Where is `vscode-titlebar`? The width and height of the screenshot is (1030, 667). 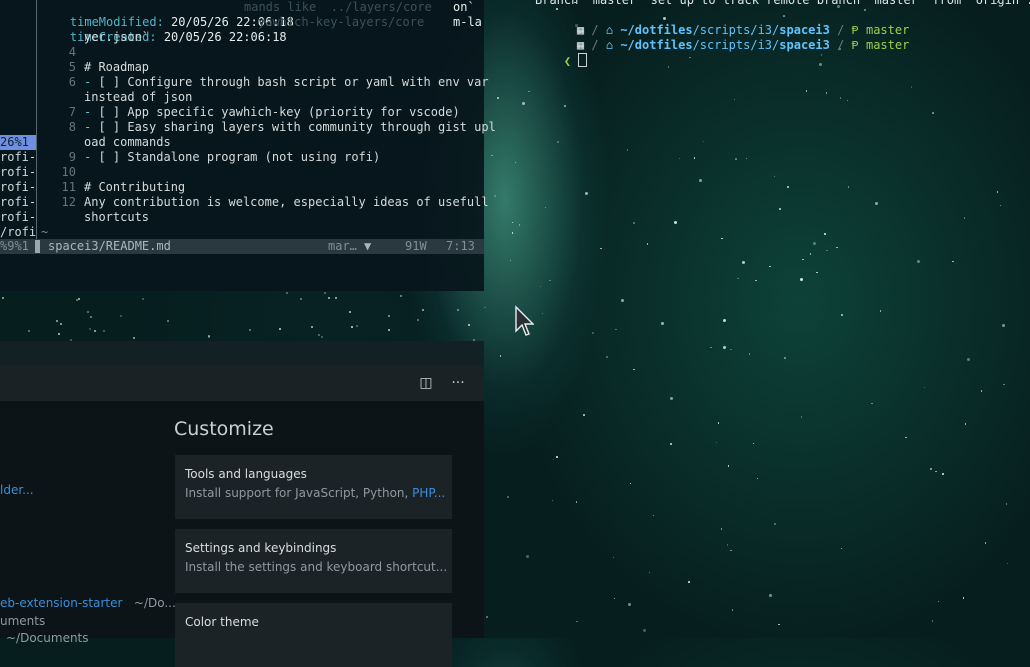 vscode-titlebar is located at coordinates (242, 353).